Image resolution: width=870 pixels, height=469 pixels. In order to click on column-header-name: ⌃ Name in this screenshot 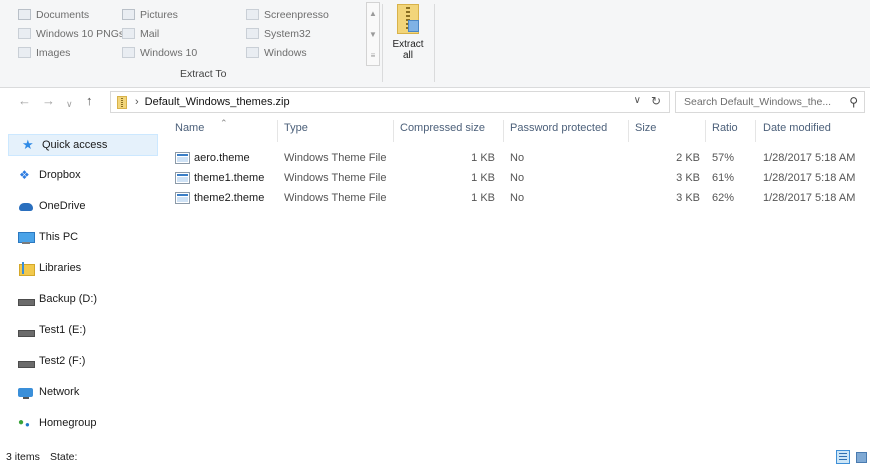, I will do `click(201, 130)`.